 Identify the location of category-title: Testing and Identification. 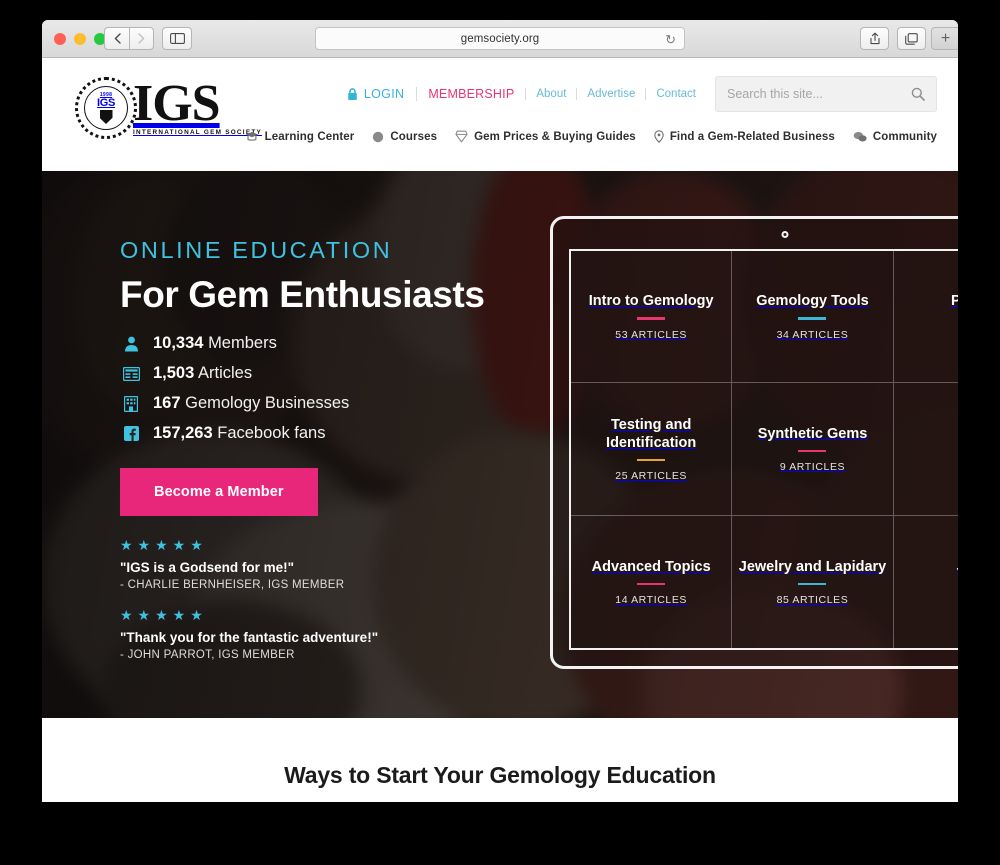
(651, 433).